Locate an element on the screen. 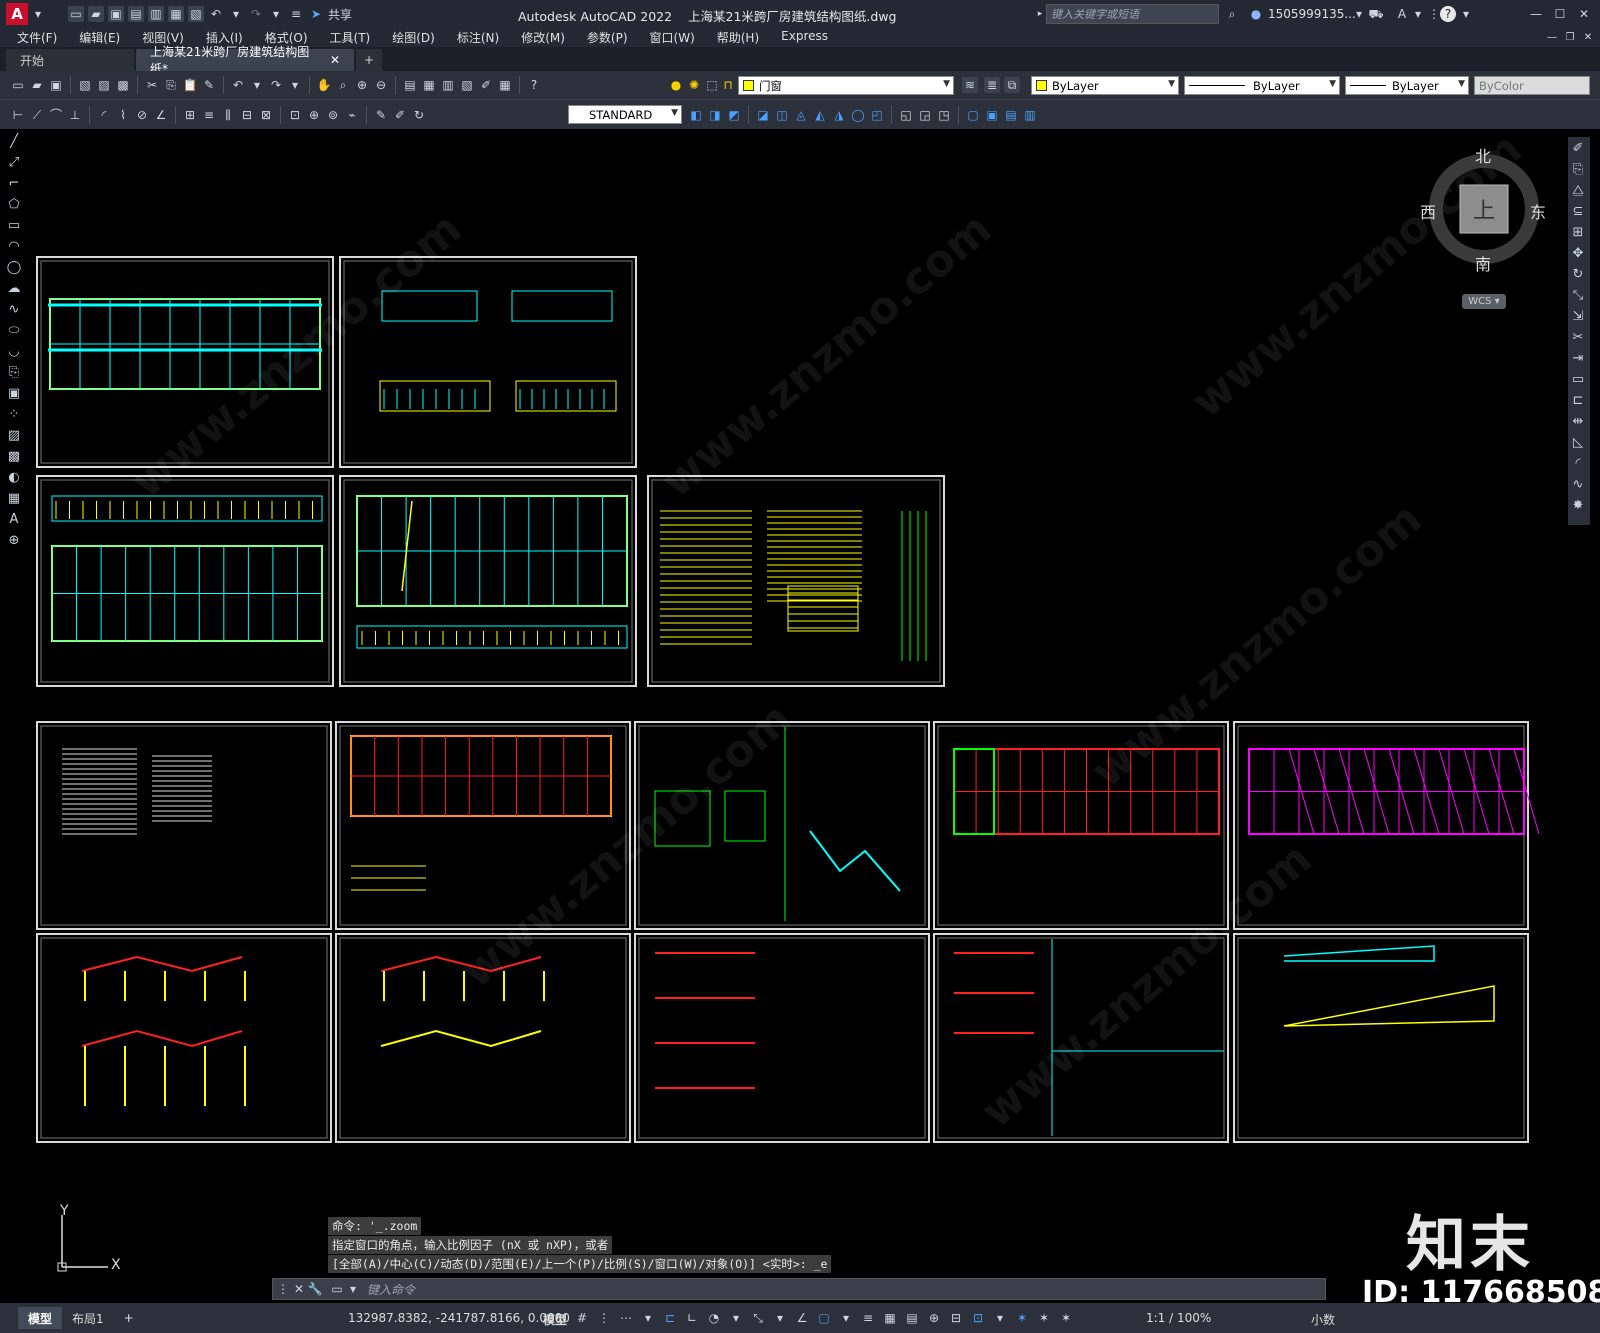 This screenshot has width=1600, height=1333. radius-icon: ◜ is located at coordinates (104, 115).